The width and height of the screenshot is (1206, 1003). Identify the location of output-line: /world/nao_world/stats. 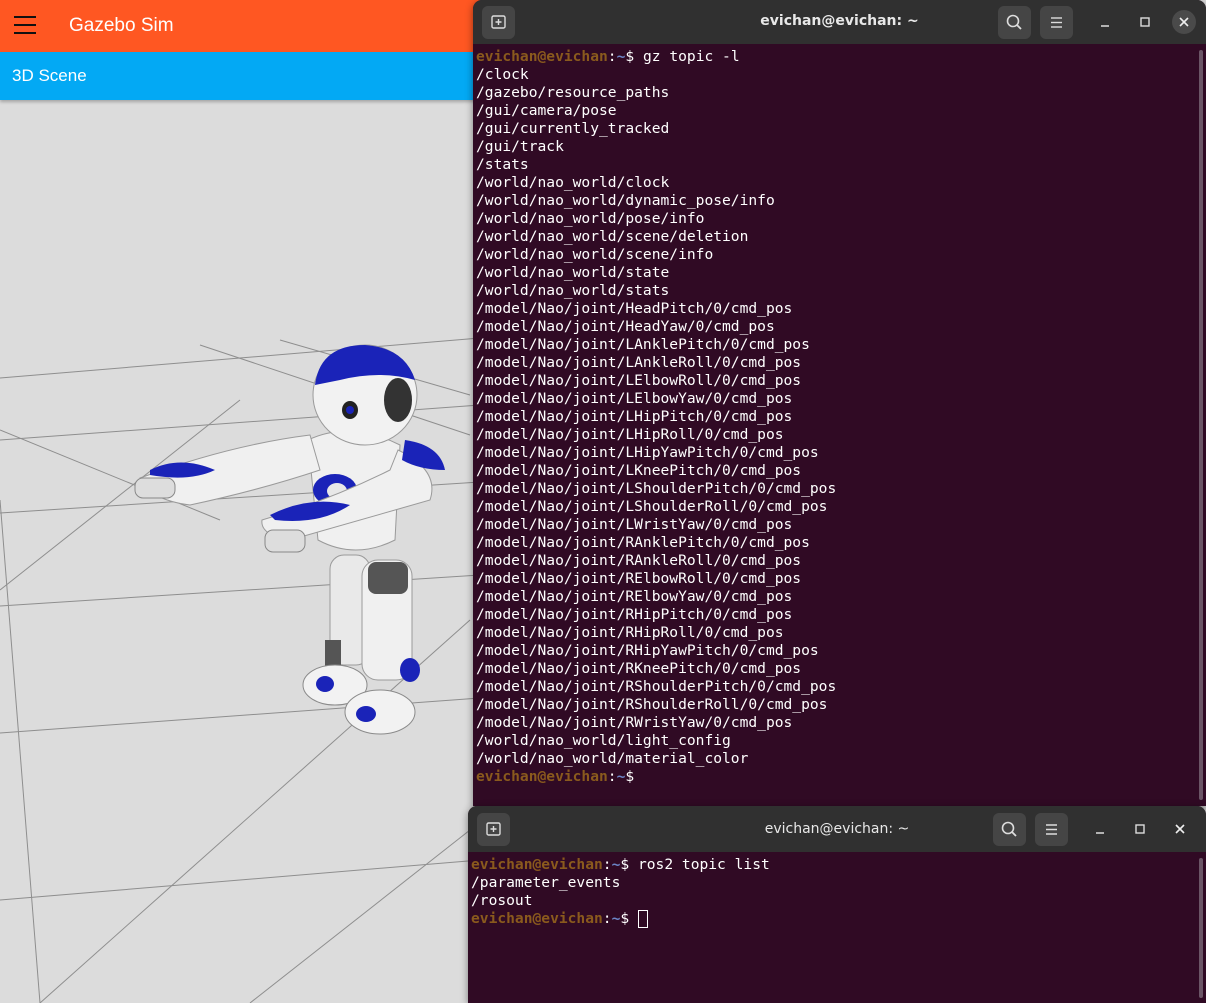
(573, 290).